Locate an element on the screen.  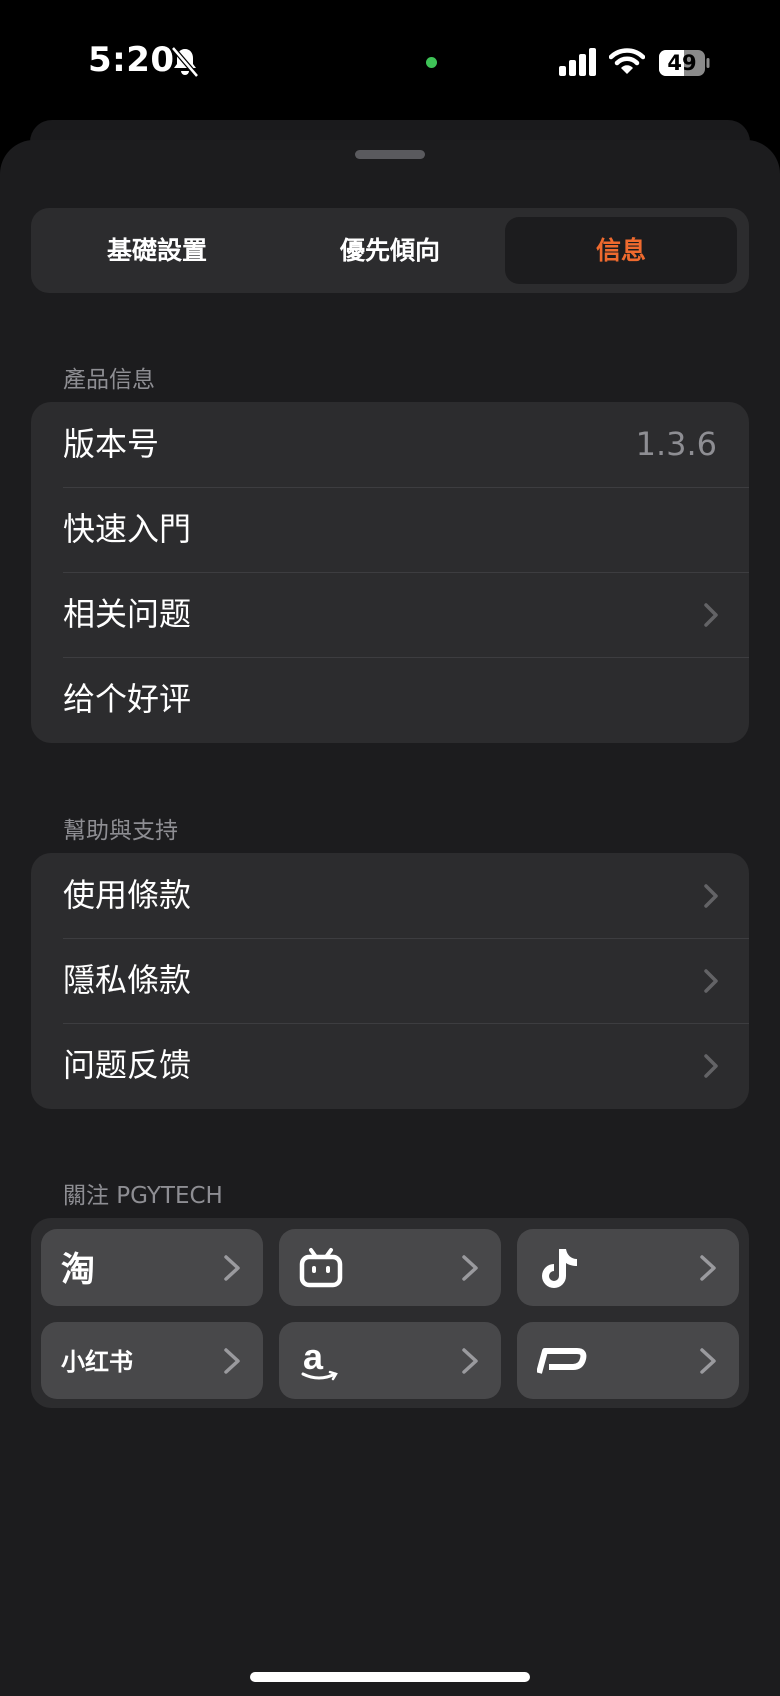
section-header-product-info: 產品信息 is located at coordinates (109, 380).